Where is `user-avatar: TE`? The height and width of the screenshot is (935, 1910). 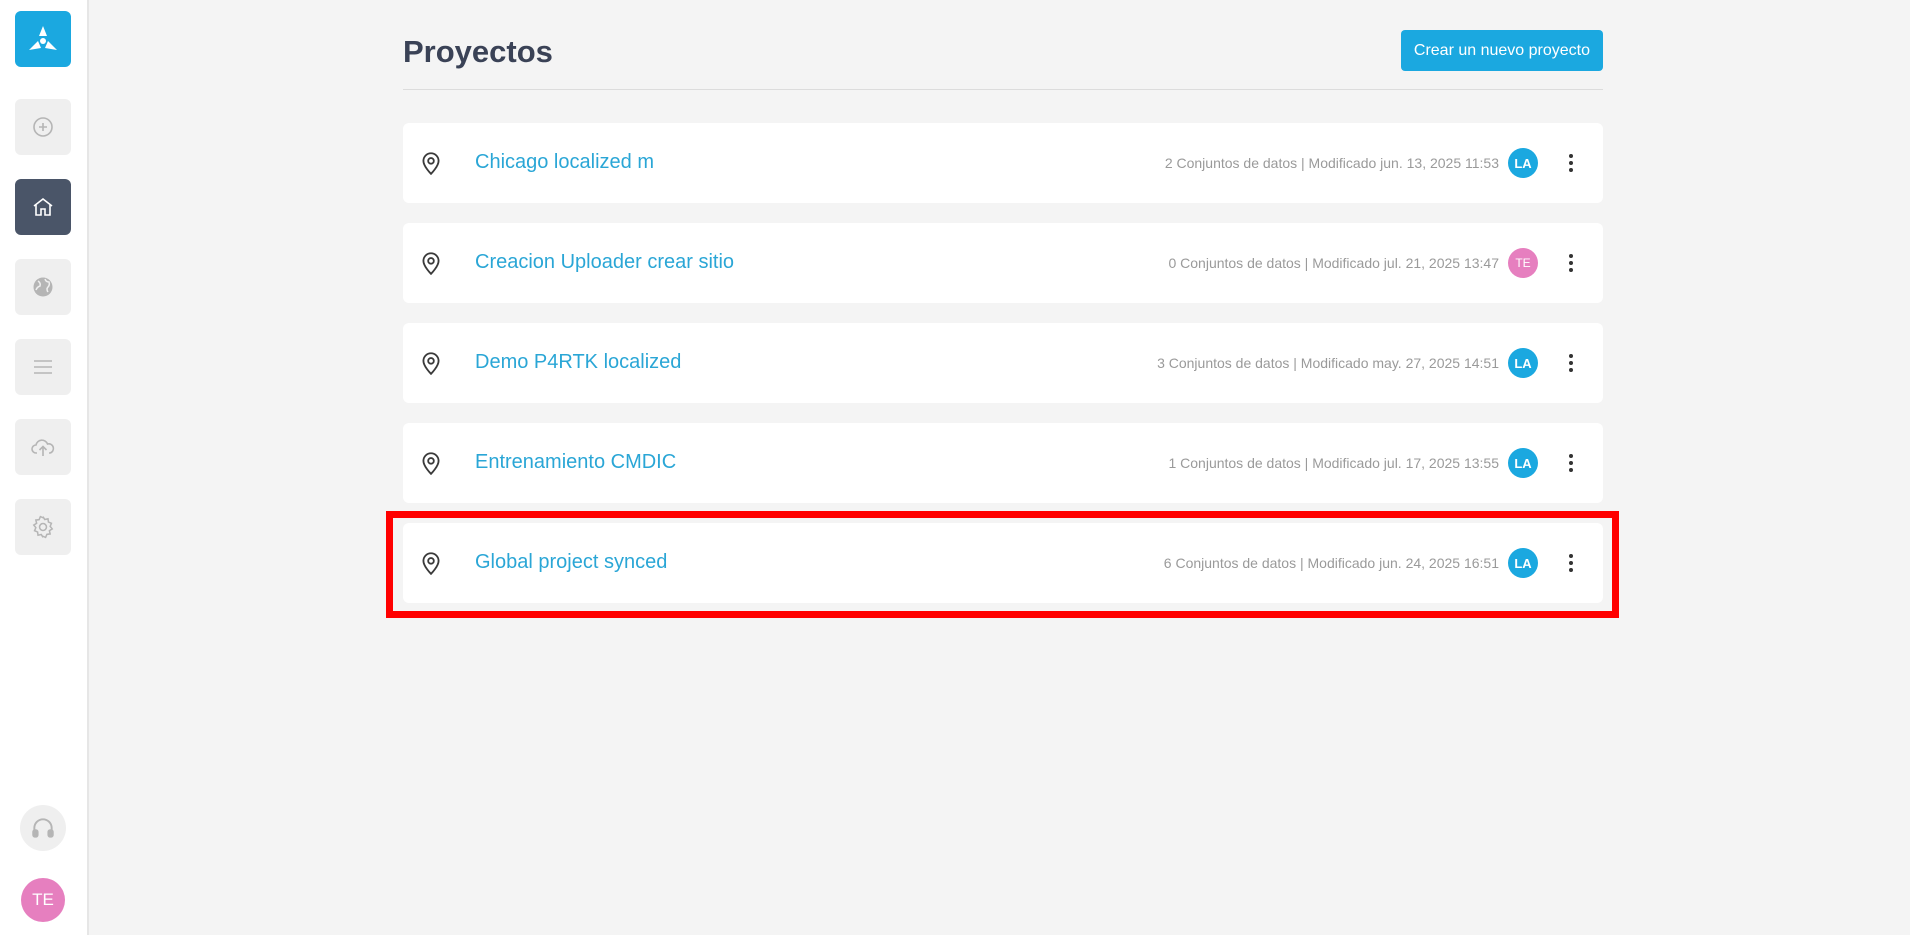
user-avatar: TE is located at coordinates (43, 900).